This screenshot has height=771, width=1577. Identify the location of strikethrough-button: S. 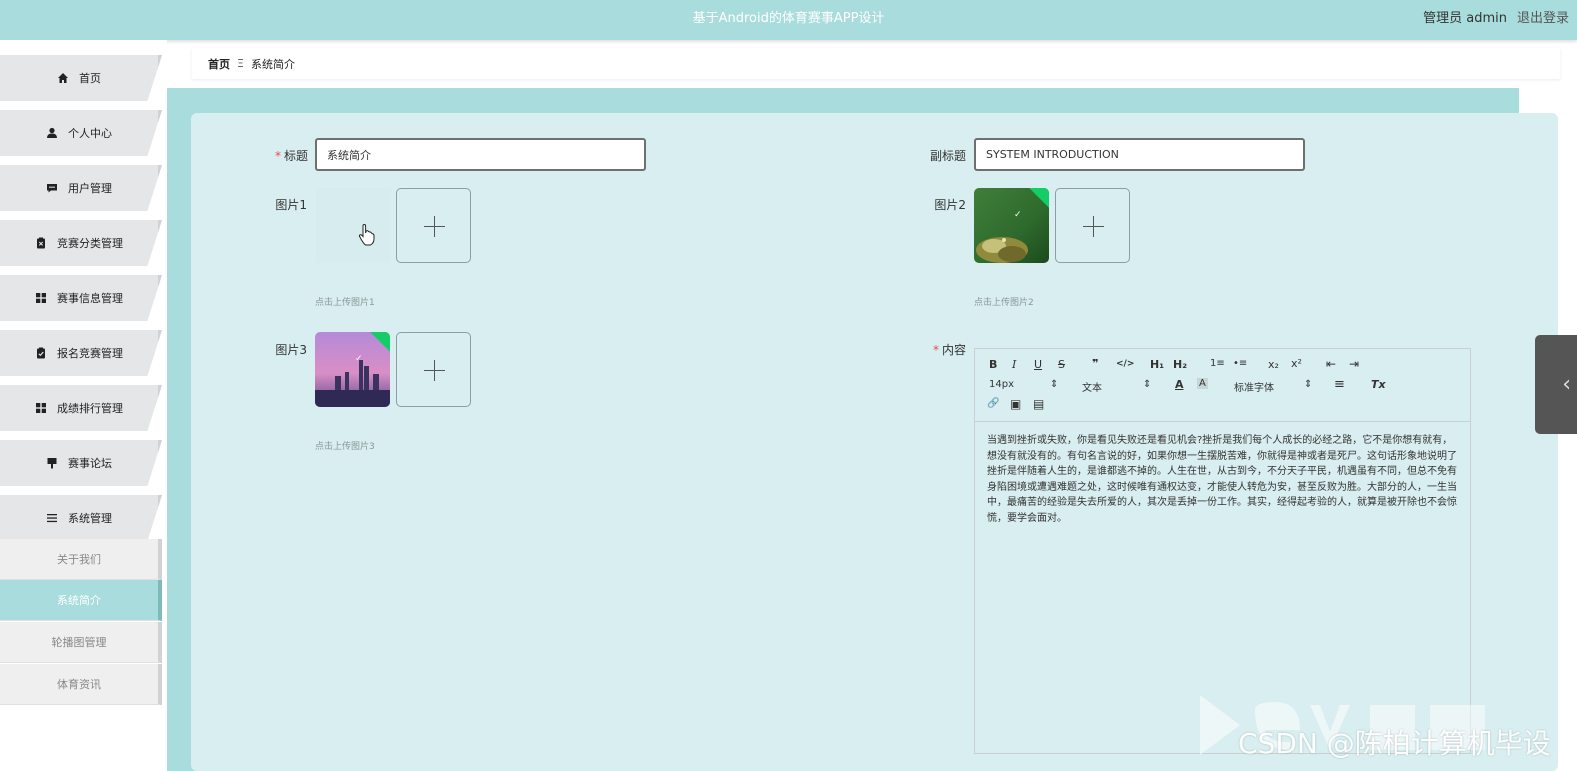
(1061, 364).